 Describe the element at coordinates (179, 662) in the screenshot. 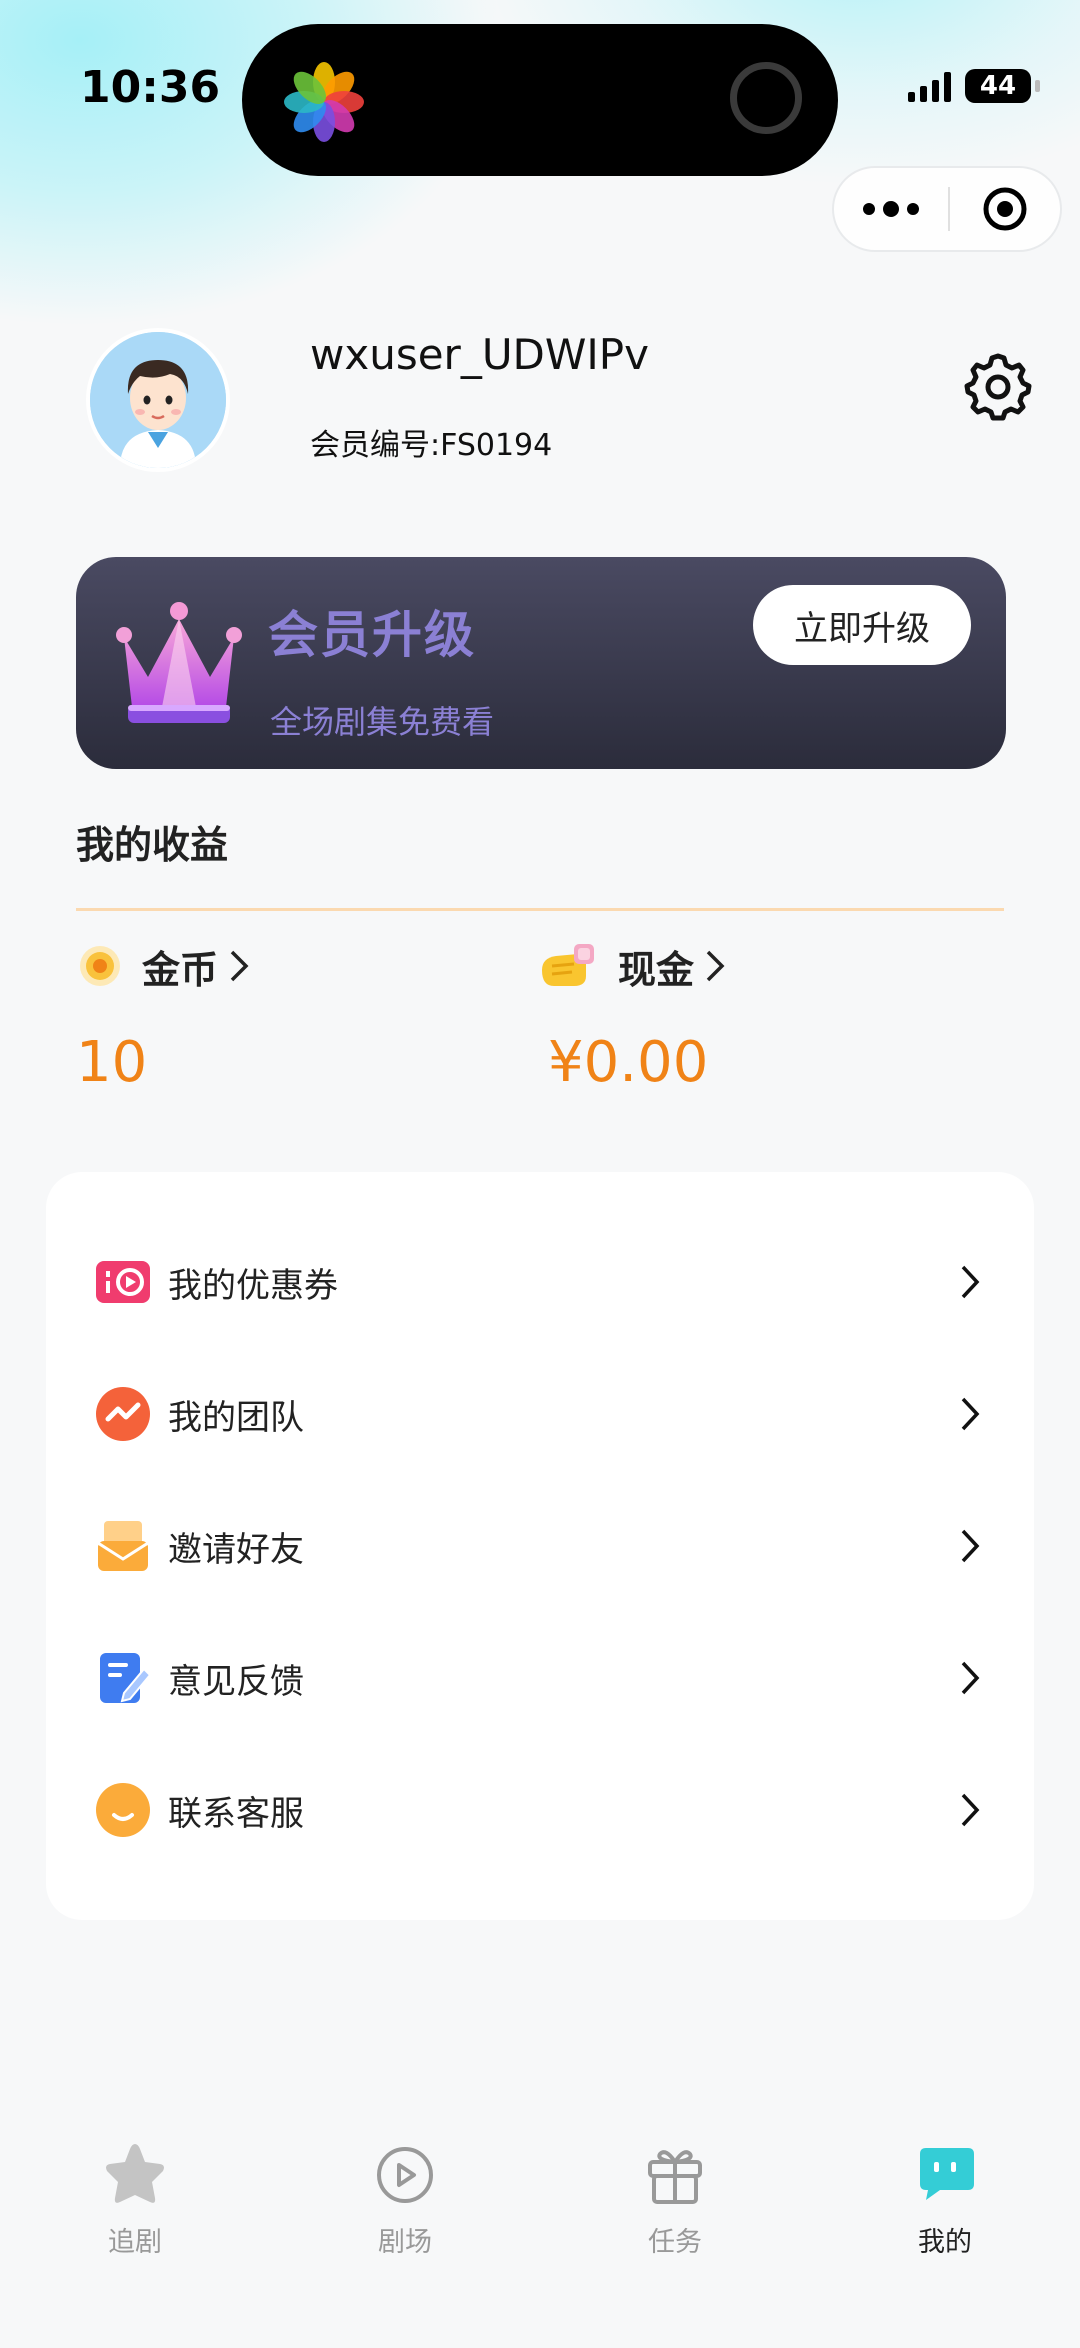

I see `crown-icon` at that location.